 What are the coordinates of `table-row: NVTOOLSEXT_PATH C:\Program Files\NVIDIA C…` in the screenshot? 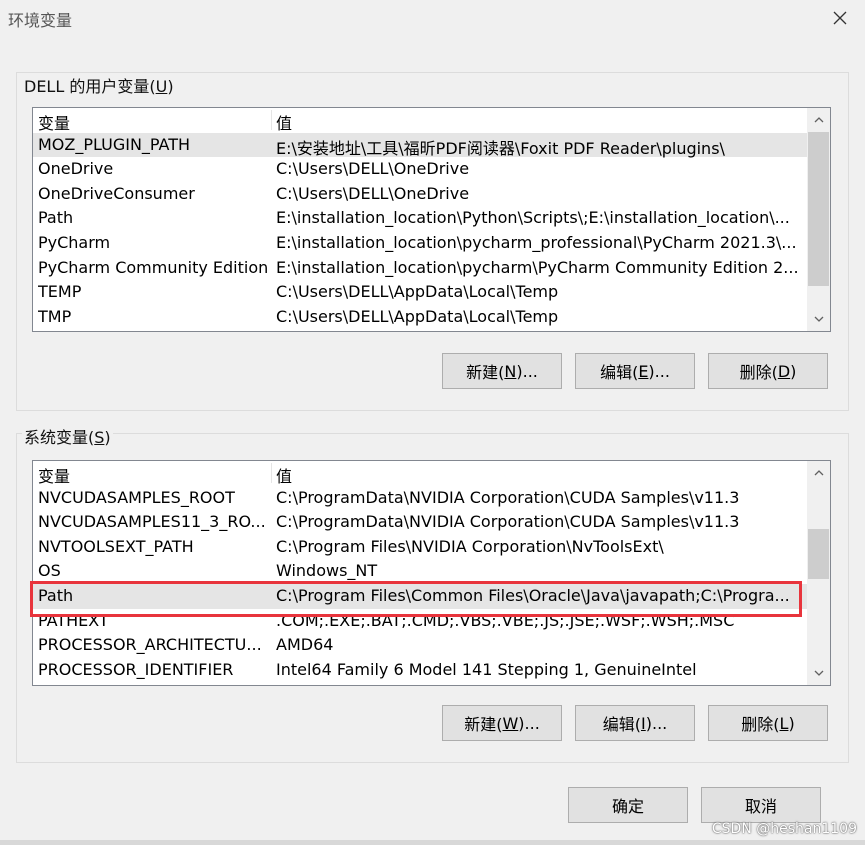 It's located at (431, 547).